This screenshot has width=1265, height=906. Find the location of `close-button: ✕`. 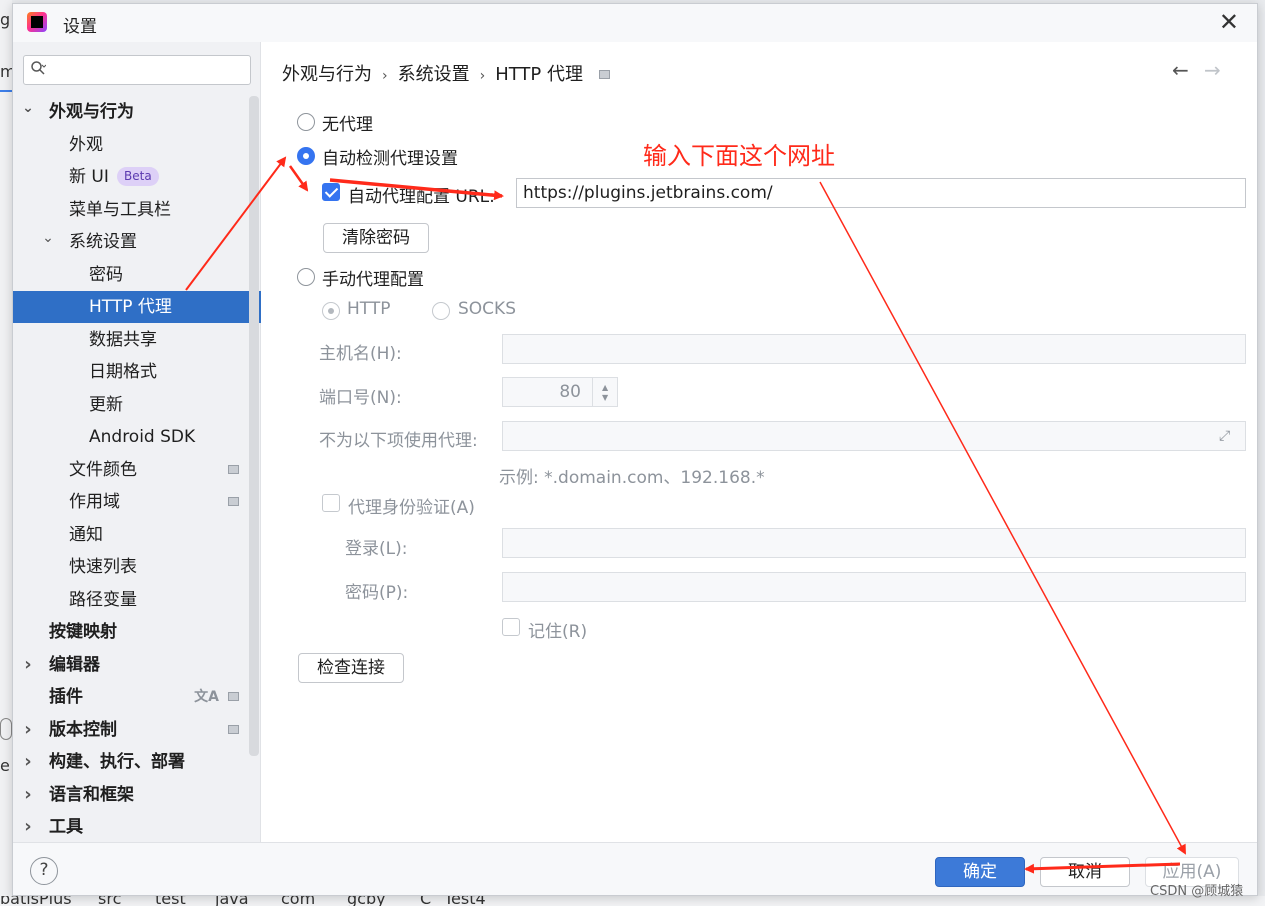

close-button: ✕ is located at coordinates (1229, 22).